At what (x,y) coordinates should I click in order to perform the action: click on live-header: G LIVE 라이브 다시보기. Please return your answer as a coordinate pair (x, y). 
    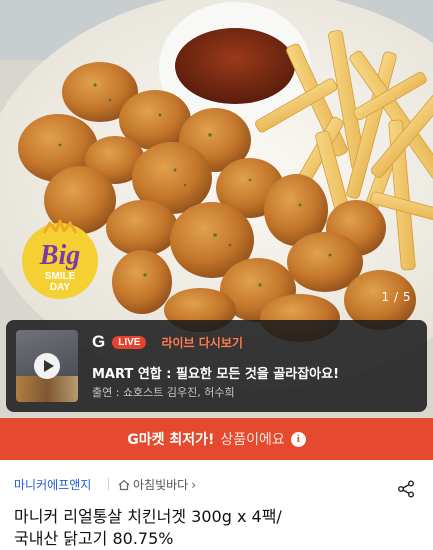
    Looking at the image, I should click on (167, 342).